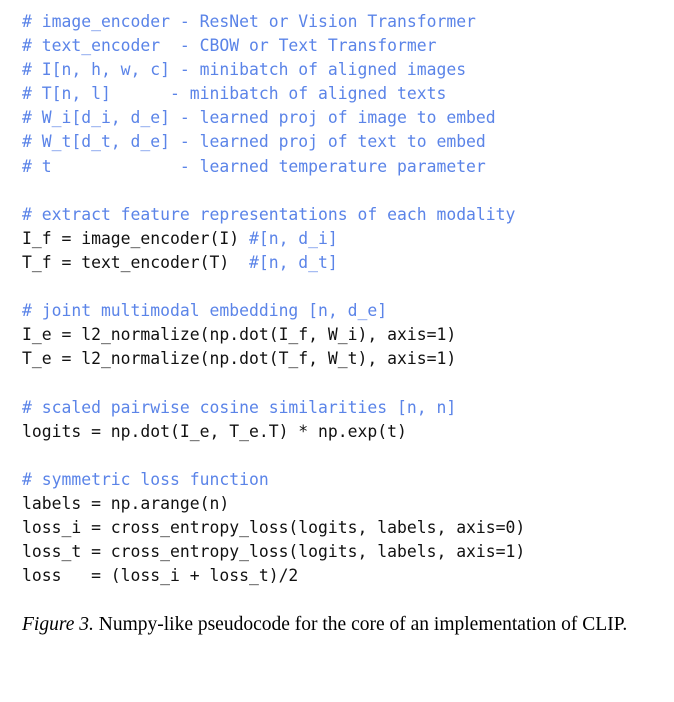 The height and width of the screenshot is (702, 674). I want to click on code-comment-token: # symmetric loss function, so click(145, 479).